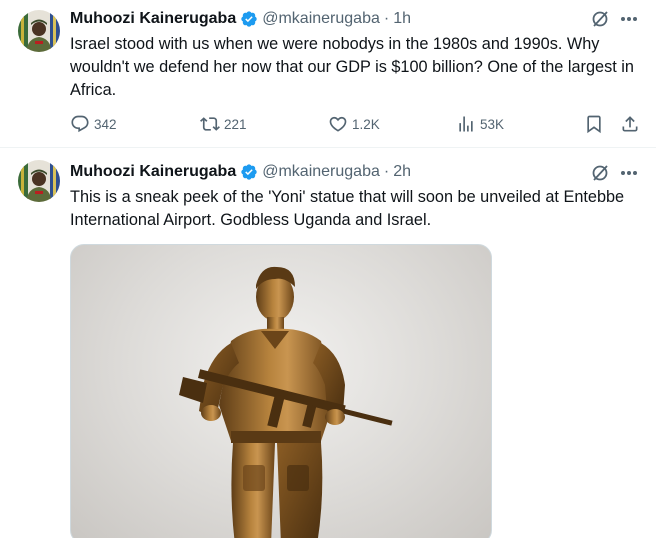 The width and height of the screenshot is (656, 538). Describe the element at coordinates (105, 124) in the screenshot. I see `reply-count: 342` at that location.